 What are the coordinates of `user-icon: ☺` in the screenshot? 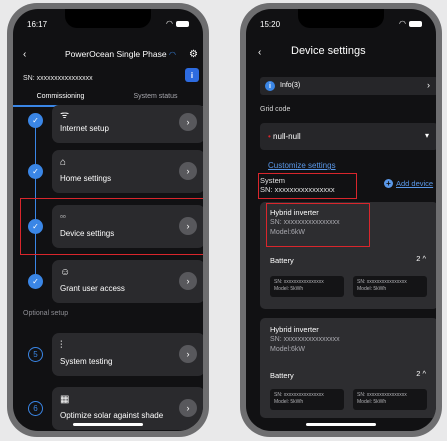 It's located at (65, 272).